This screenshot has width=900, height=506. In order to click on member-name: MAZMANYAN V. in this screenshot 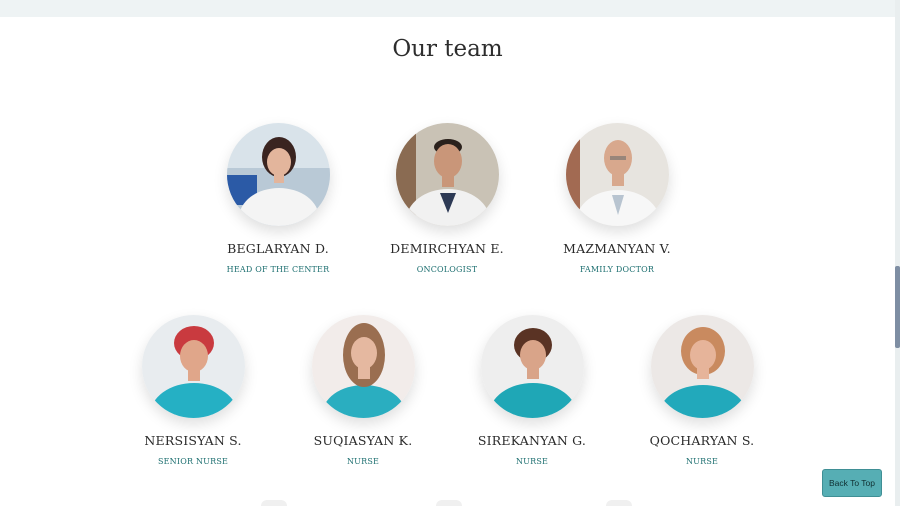, I will do `click(617, 248)`.